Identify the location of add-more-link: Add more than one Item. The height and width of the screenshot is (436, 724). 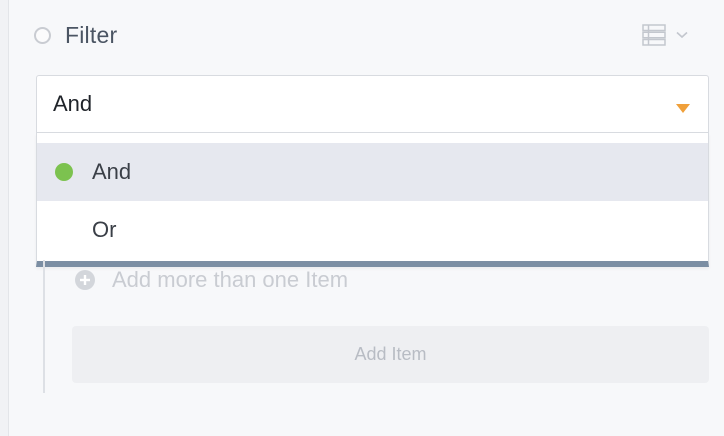
(211, 280).